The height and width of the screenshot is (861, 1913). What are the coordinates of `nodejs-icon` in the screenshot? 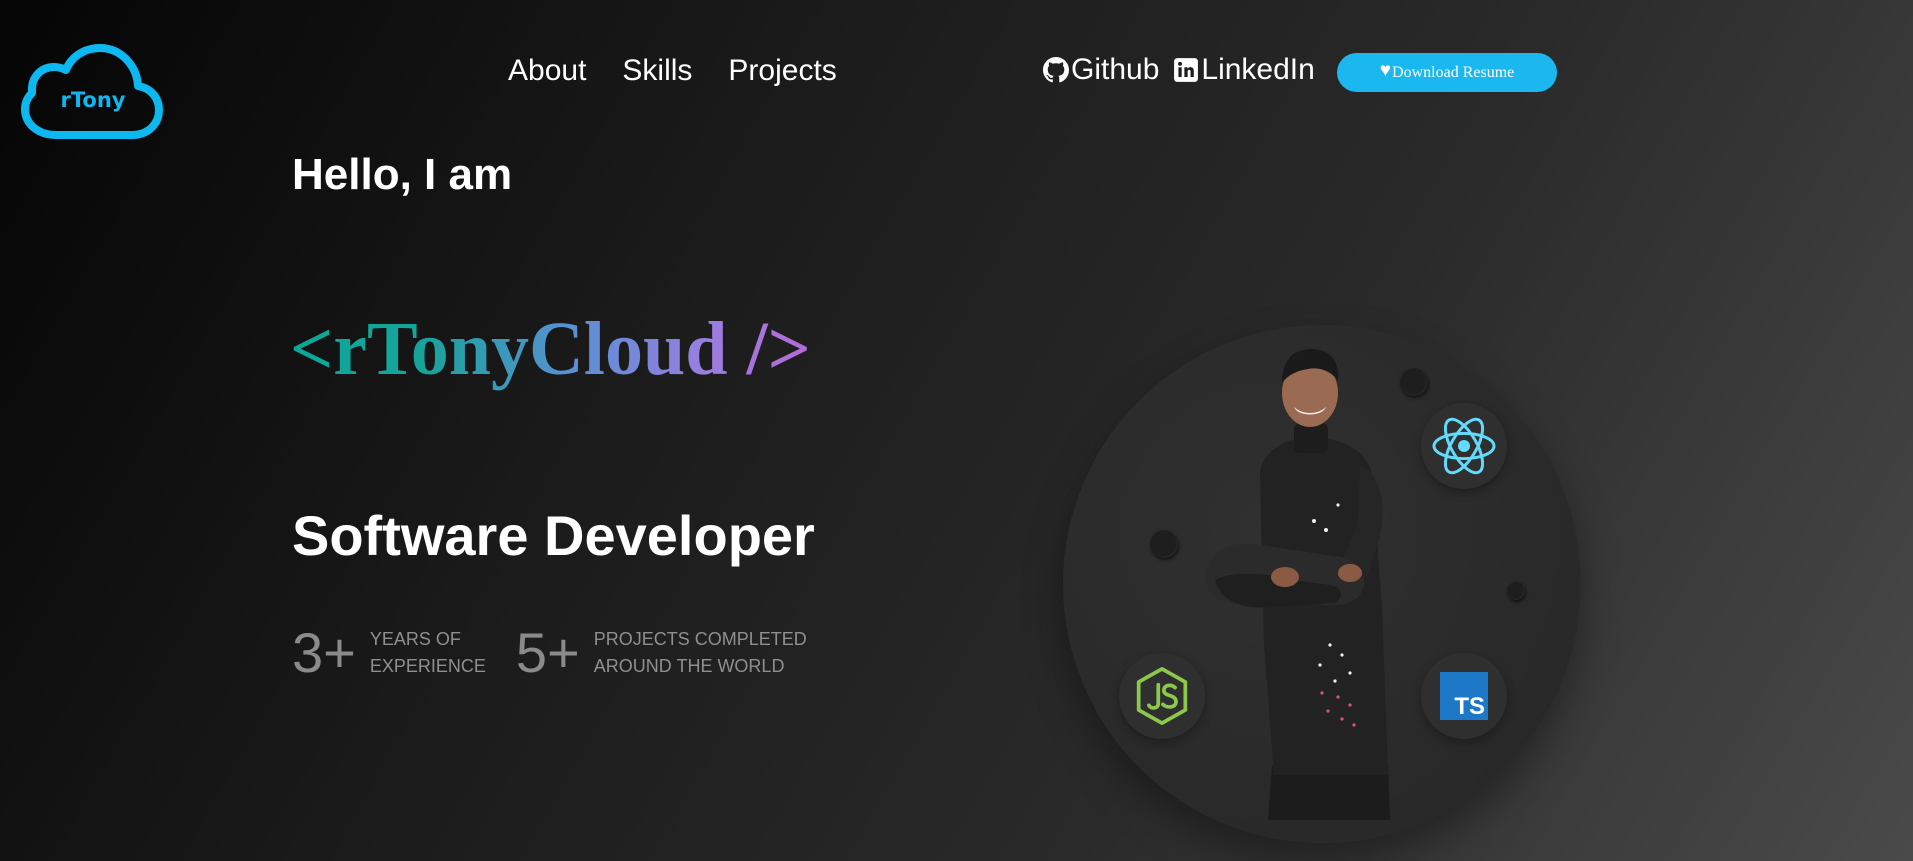 It's located at (1162, 696).